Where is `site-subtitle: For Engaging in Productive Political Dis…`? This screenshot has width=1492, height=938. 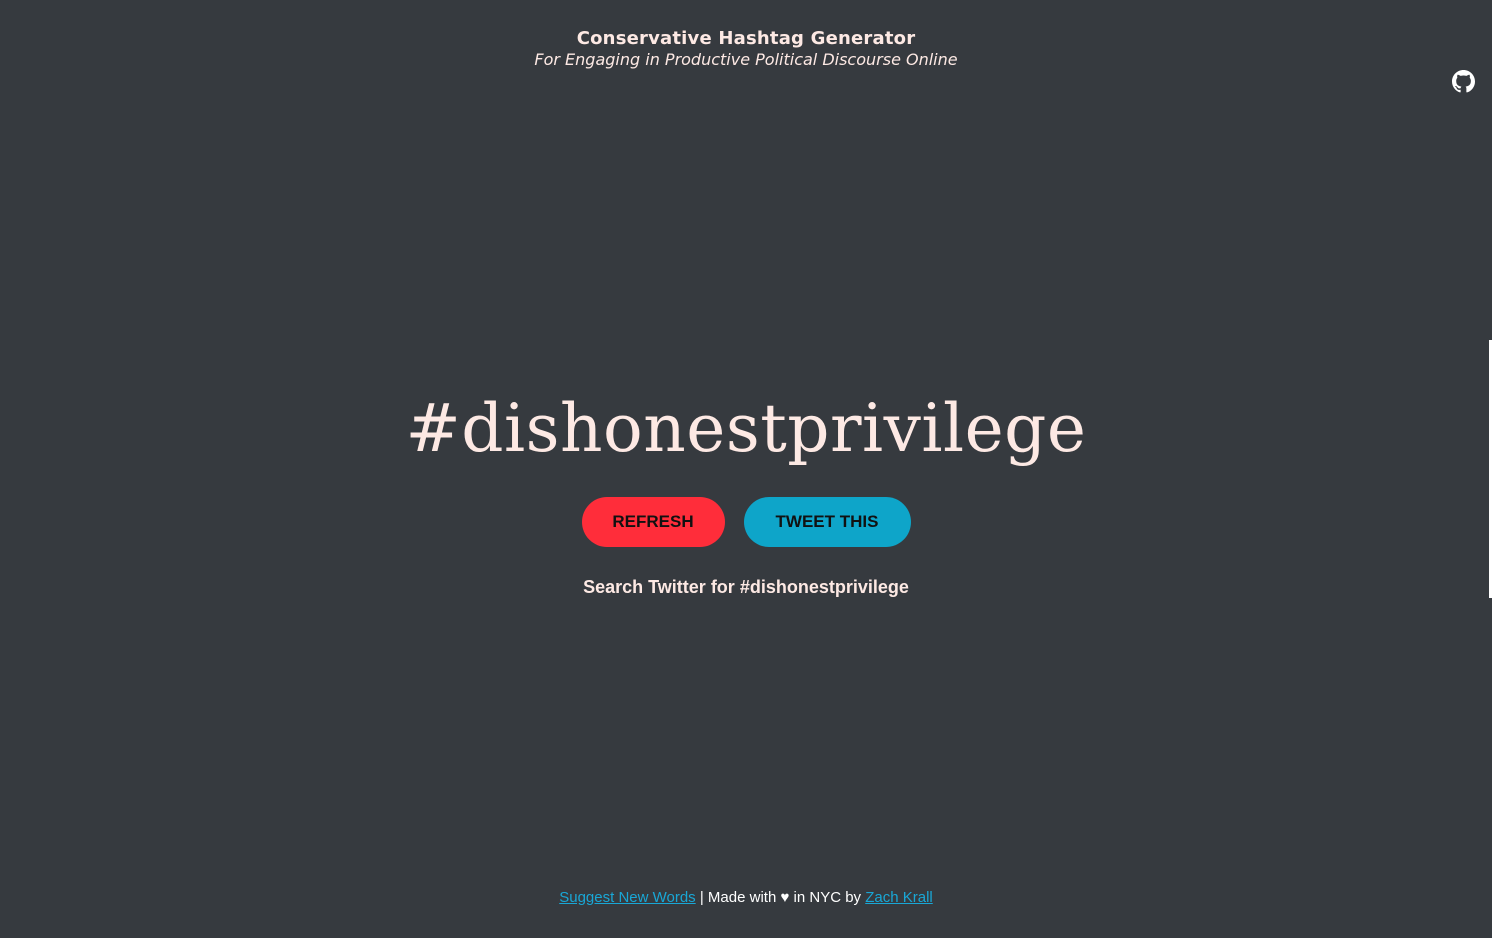 site-subtitle: For Engaging in Productive Political Dis… is located at coordinates (746, 59).